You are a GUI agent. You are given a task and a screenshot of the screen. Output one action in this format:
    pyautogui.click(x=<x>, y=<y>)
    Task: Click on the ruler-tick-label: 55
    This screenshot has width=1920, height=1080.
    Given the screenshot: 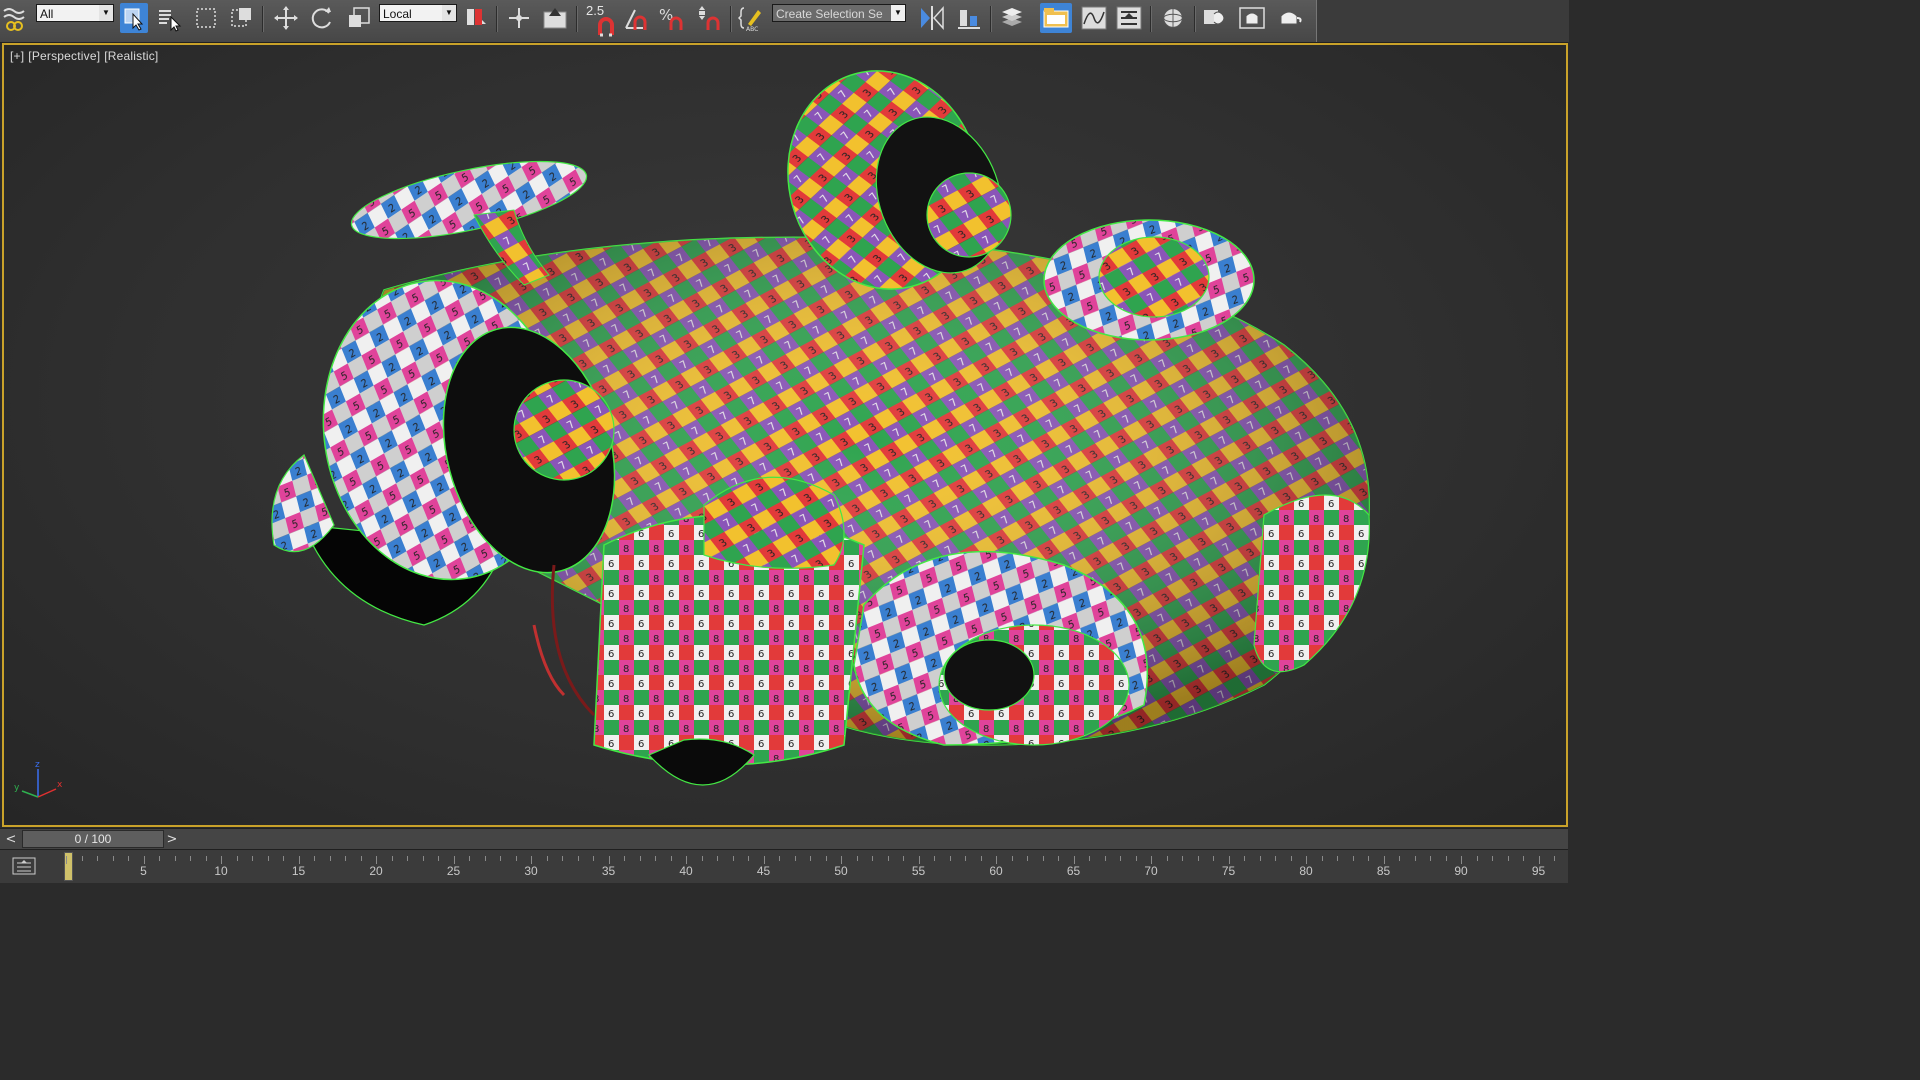 What is the action you would take?
    pyautogui.click(x=918, y=871)
    